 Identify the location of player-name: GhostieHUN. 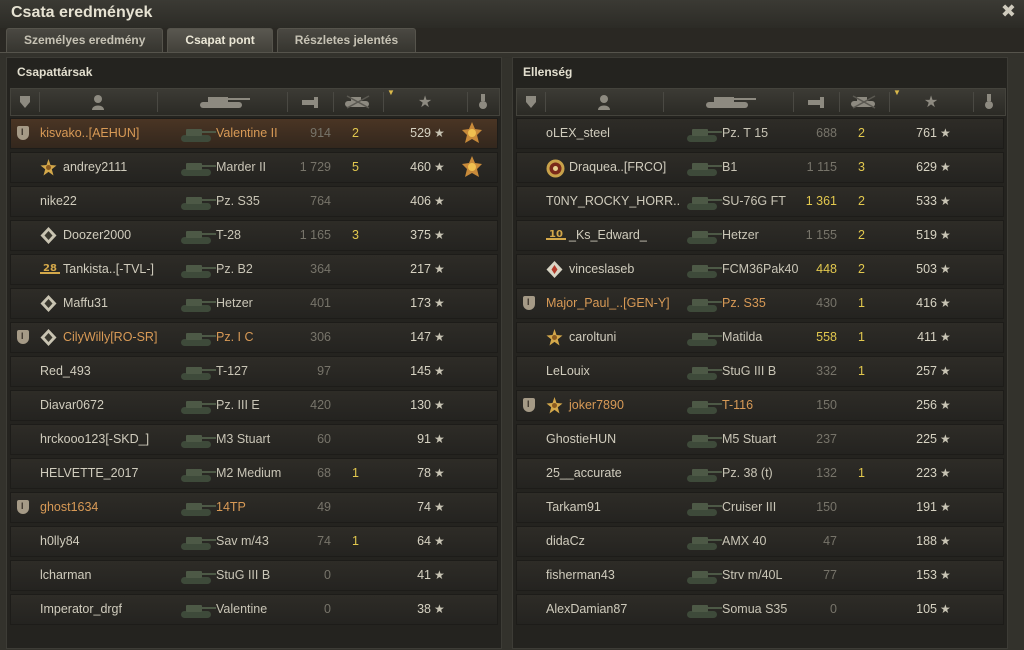
(581, 439).